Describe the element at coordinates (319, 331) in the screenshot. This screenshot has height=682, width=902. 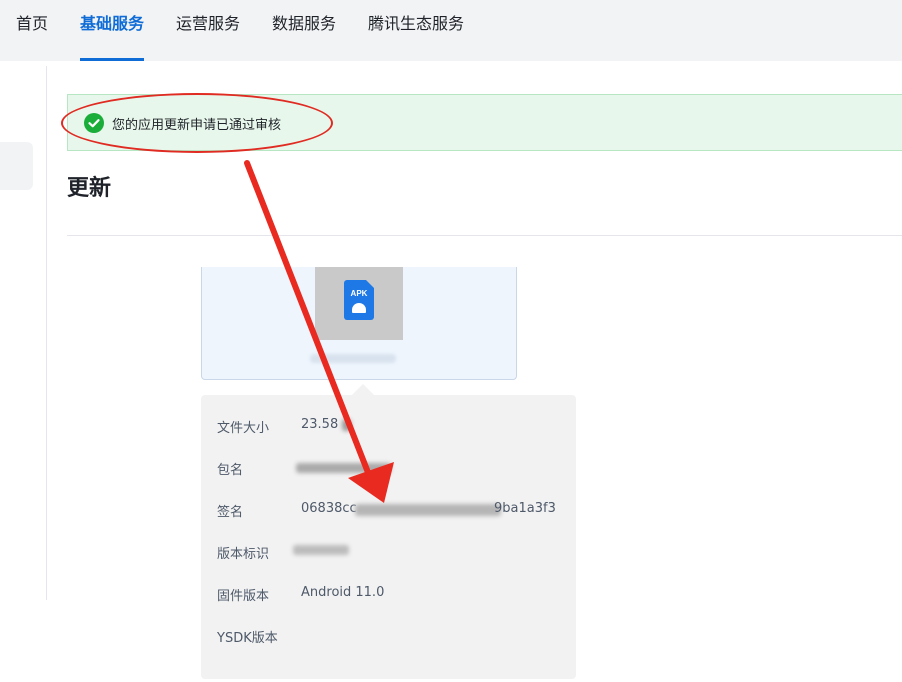
I see `annotation-arrow` at that location.